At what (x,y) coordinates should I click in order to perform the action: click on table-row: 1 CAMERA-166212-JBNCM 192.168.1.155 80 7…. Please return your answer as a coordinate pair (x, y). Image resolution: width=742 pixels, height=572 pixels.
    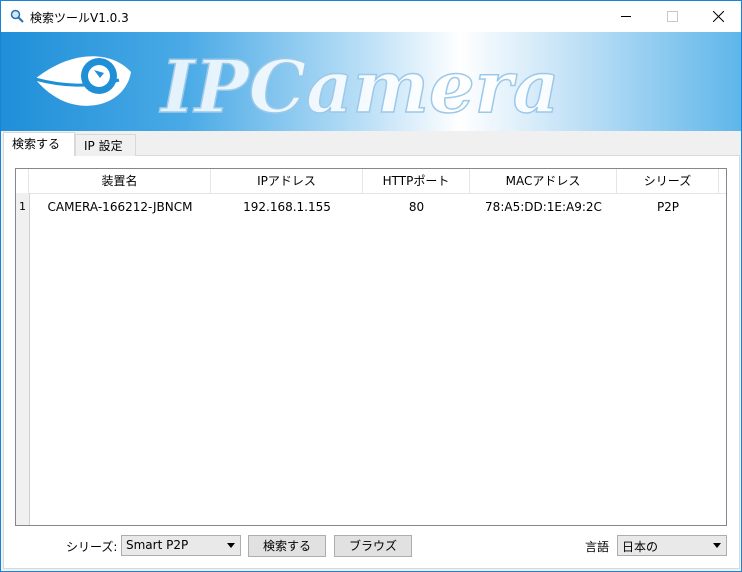
    Looking at the image, I should click on (371, 207).